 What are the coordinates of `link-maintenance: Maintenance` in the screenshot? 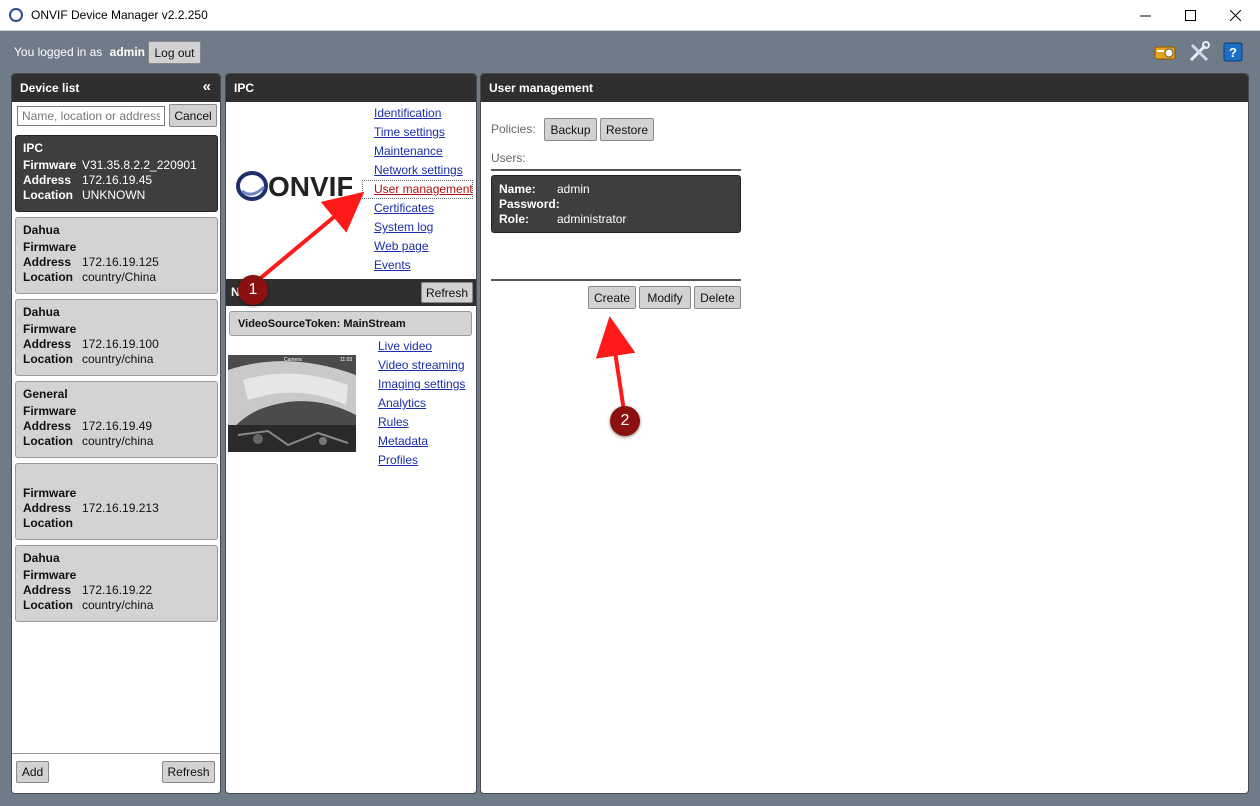 It's located at (423, 151).